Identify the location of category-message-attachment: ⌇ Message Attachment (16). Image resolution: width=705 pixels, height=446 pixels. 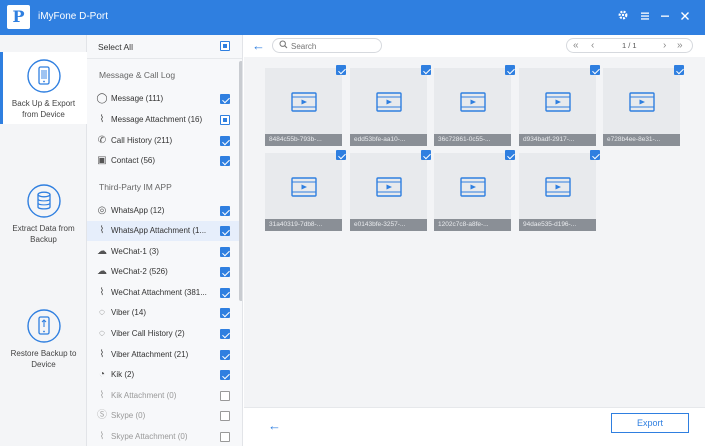
(163, 120).